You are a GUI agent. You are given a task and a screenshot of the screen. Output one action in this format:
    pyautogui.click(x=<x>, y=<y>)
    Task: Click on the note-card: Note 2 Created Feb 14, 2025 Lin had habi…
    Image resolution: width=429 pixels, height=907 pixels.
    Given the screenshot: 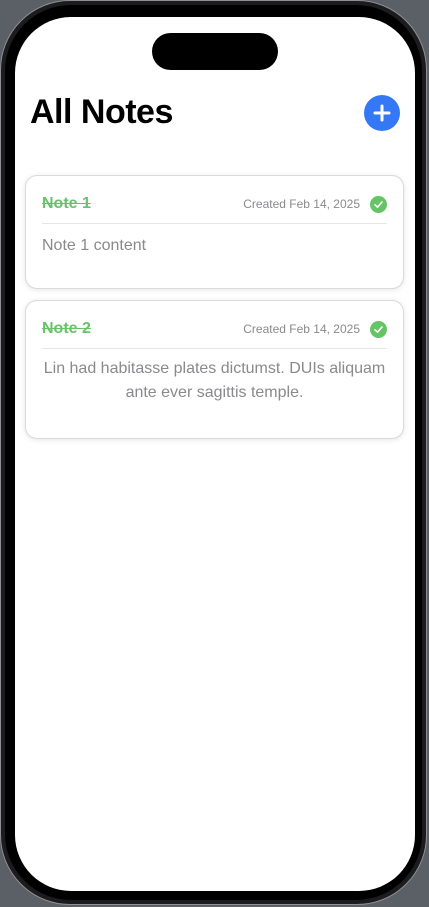 What is the action you would take?
    pyautogui.click(x=214, y=369)
    